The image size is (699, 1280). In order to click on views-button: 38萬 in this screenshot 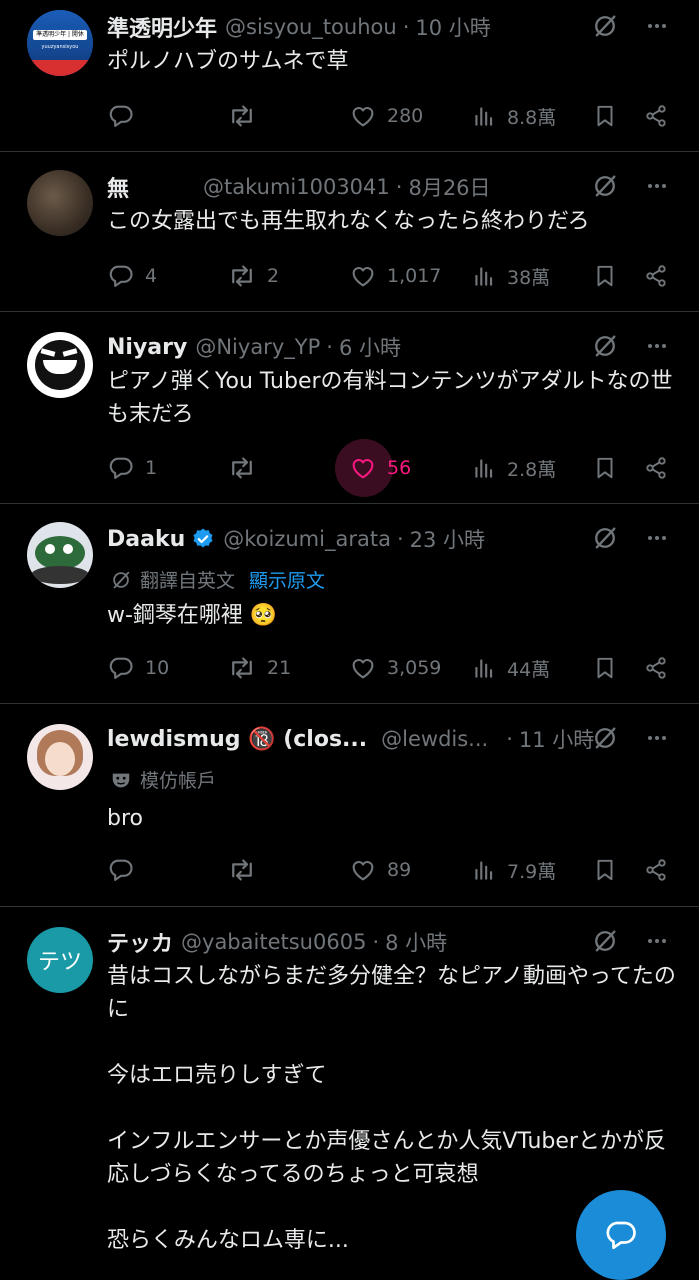, I will do `click(510, 276)`.